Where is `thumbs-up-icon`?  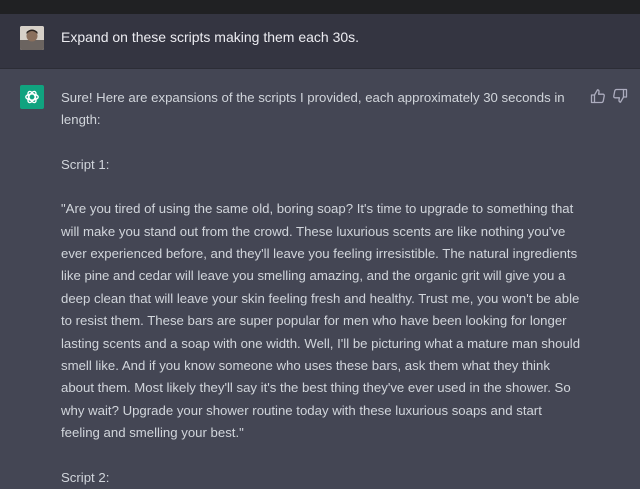
thumbs-up-icon is located at coordinates (598, 96).